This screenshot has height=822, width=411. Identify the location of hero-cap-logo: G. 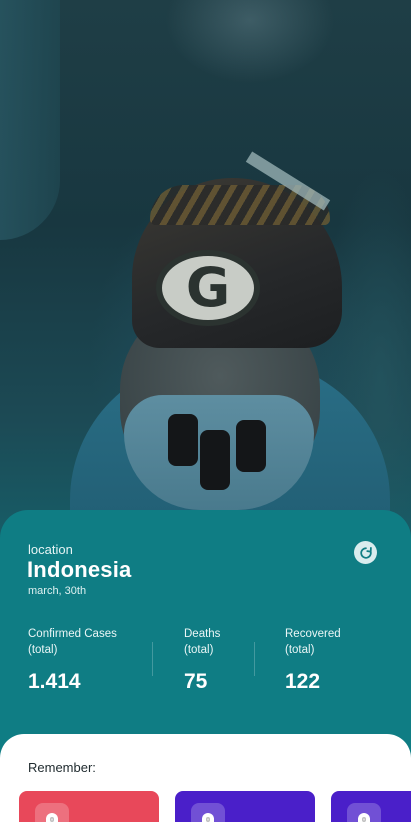
(208, 288).